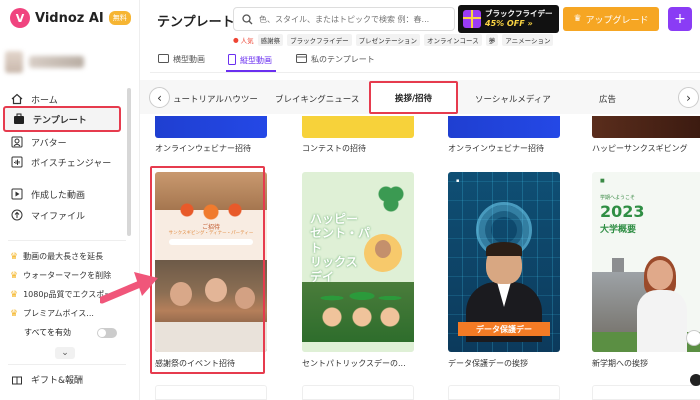  Describe the element at coordinates (695, 380) in the screenshot. I see `help-icon` at that location.